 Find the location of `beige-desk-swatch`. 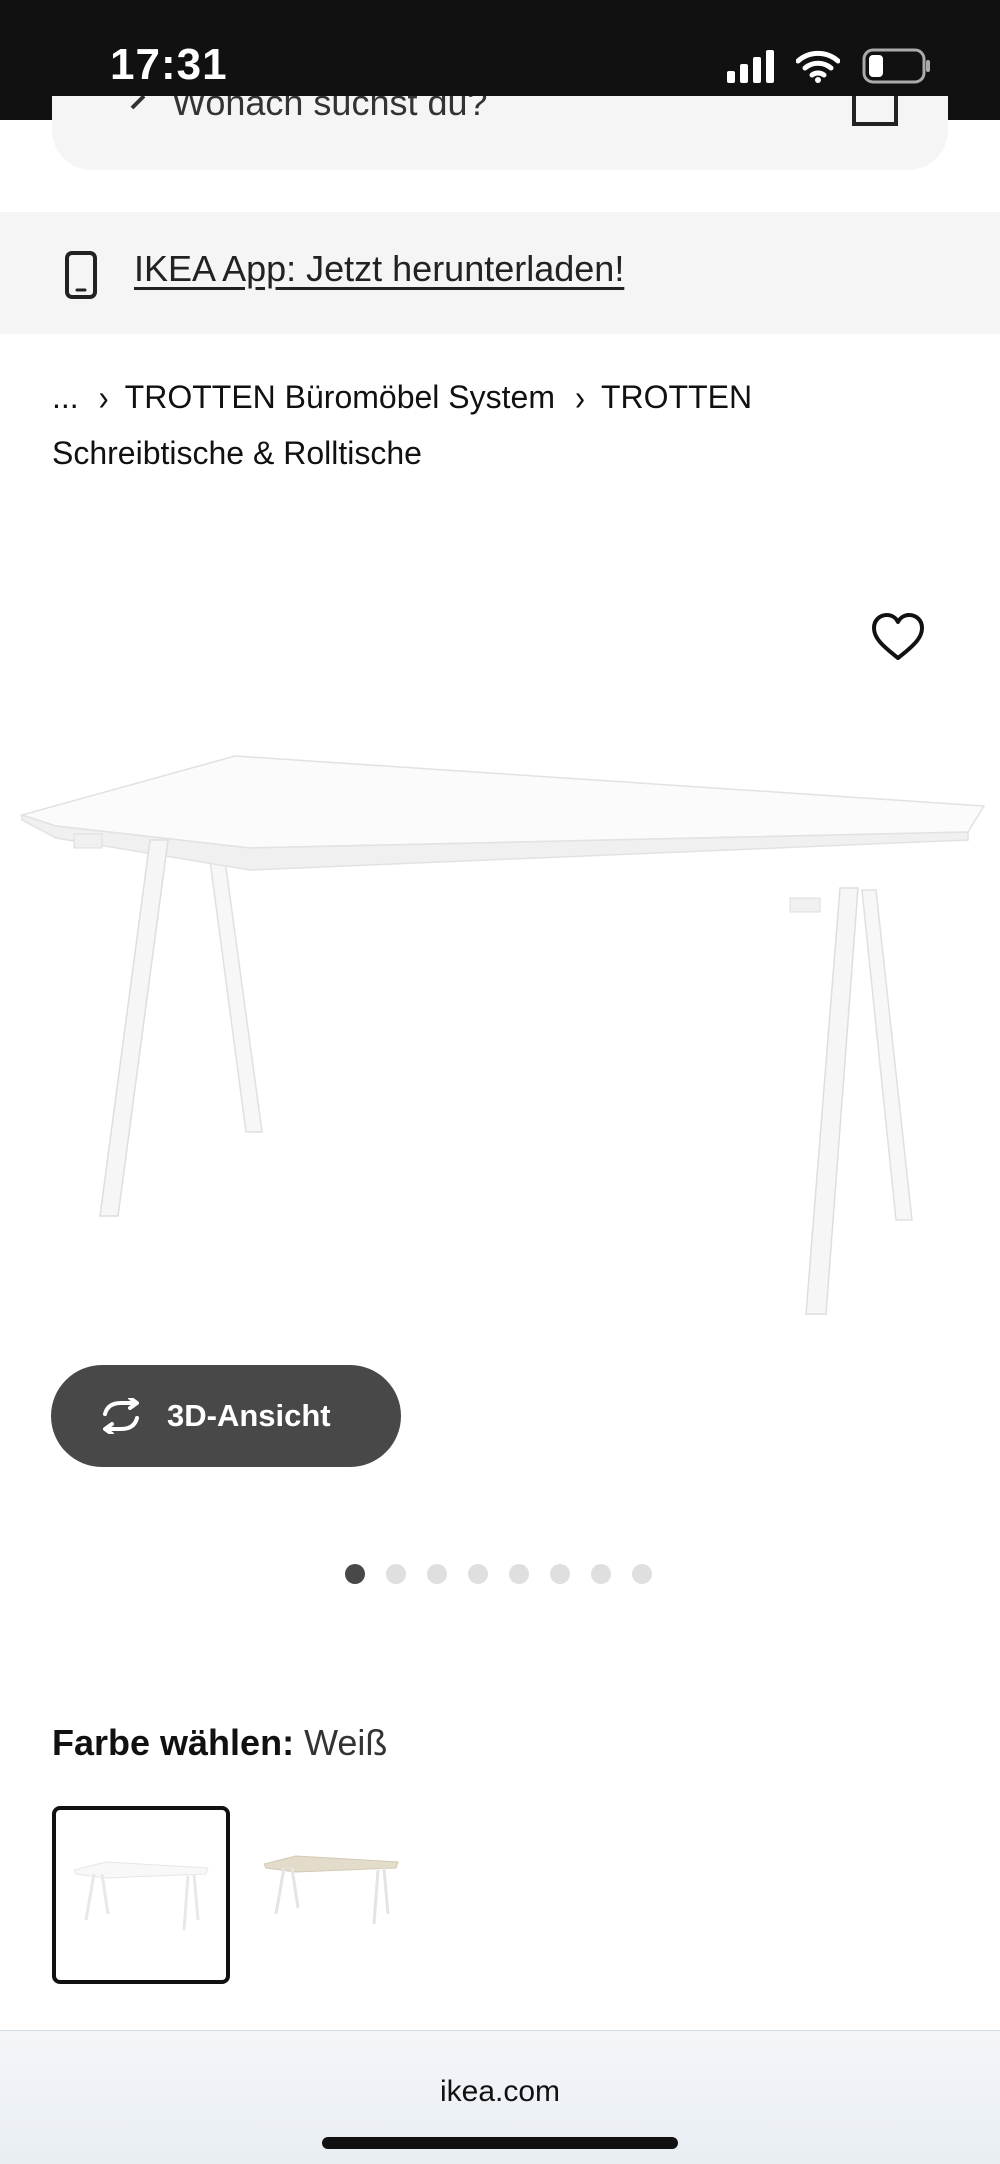

beige-desk-swatch is located at coordinates (331, 1890).